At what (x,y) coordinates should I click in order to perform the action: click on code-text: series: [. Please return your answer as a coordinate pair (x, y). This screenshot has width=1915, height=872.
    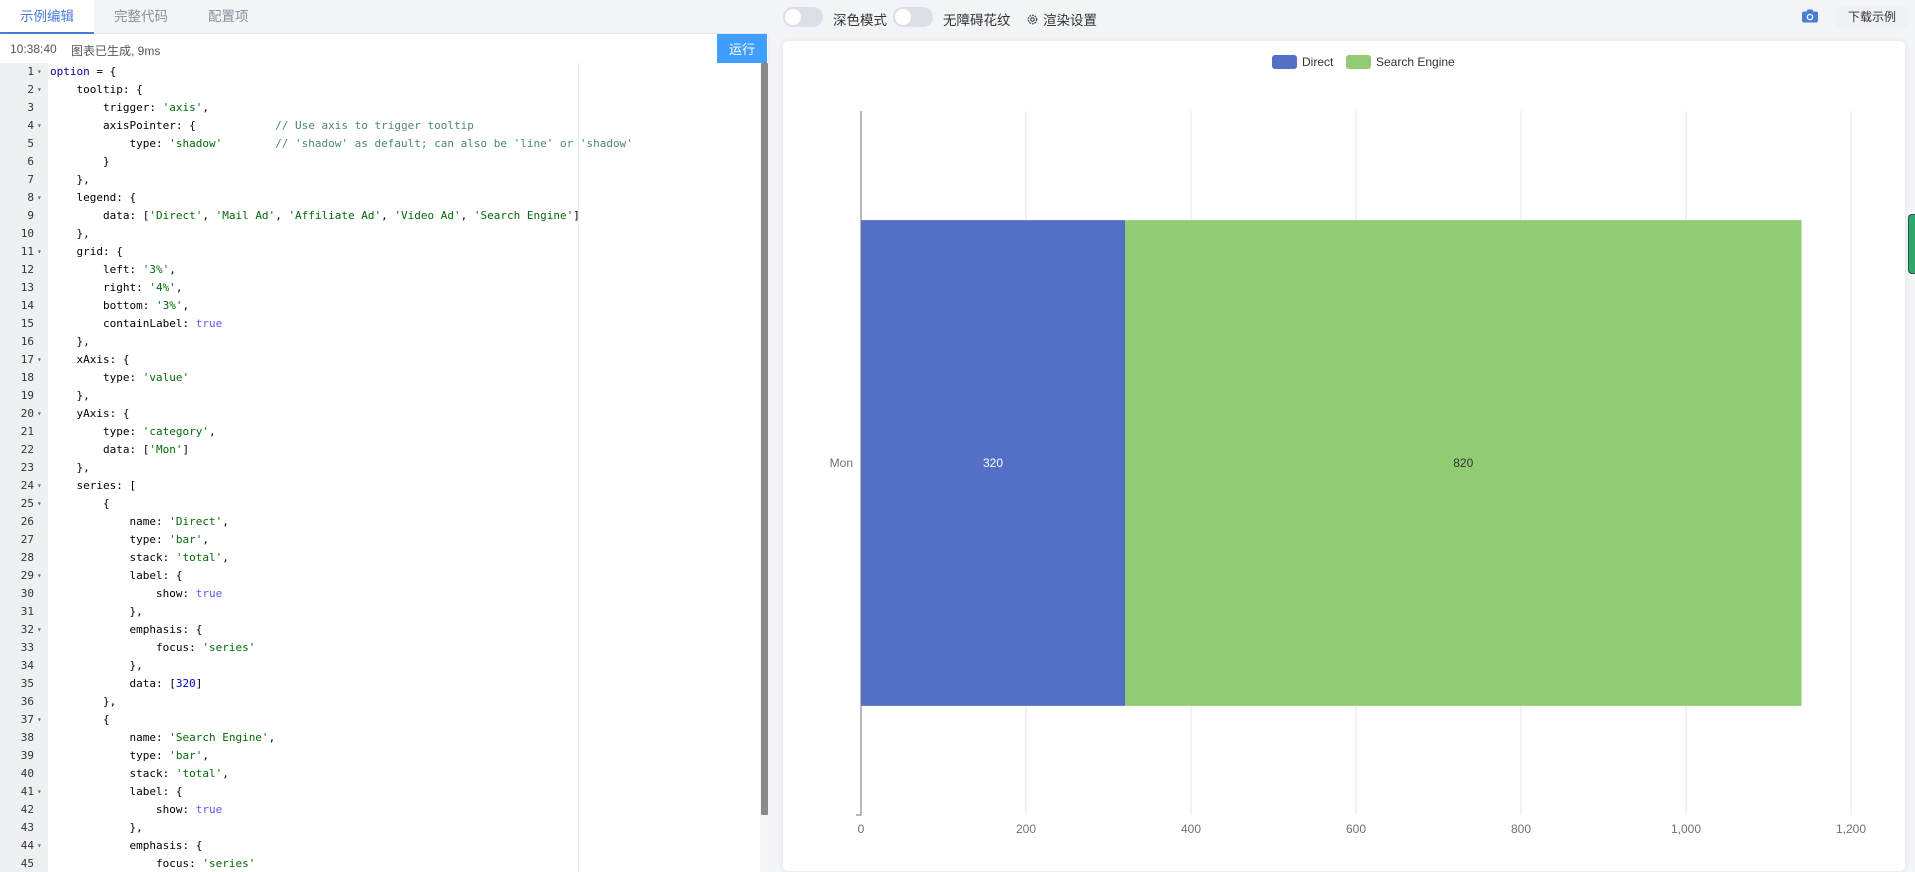
    Looking at the image, I should click on (93, 485).